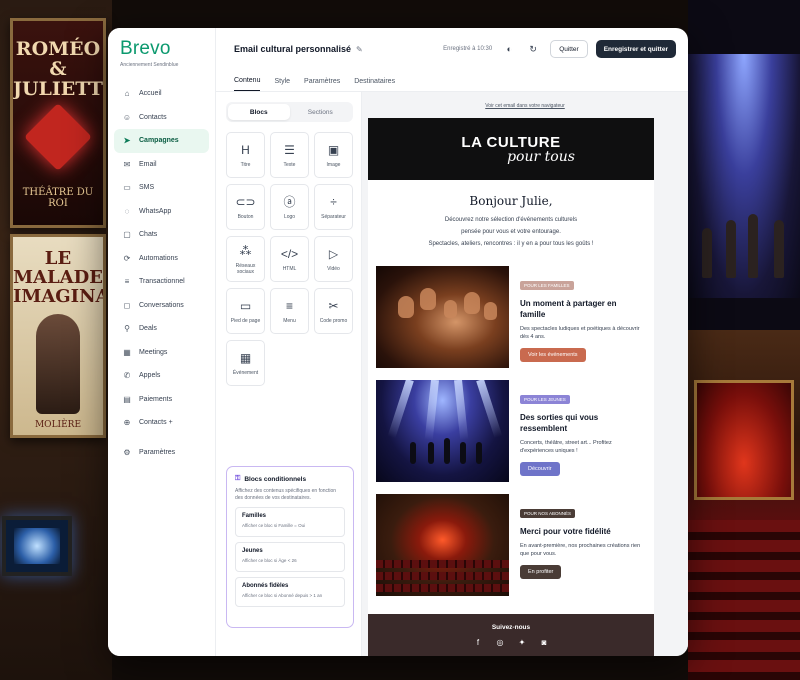  Describe the element at coordinates (161, 165) in the screenshot. I see `sidebar-item-email: ✉ Email` at that location.